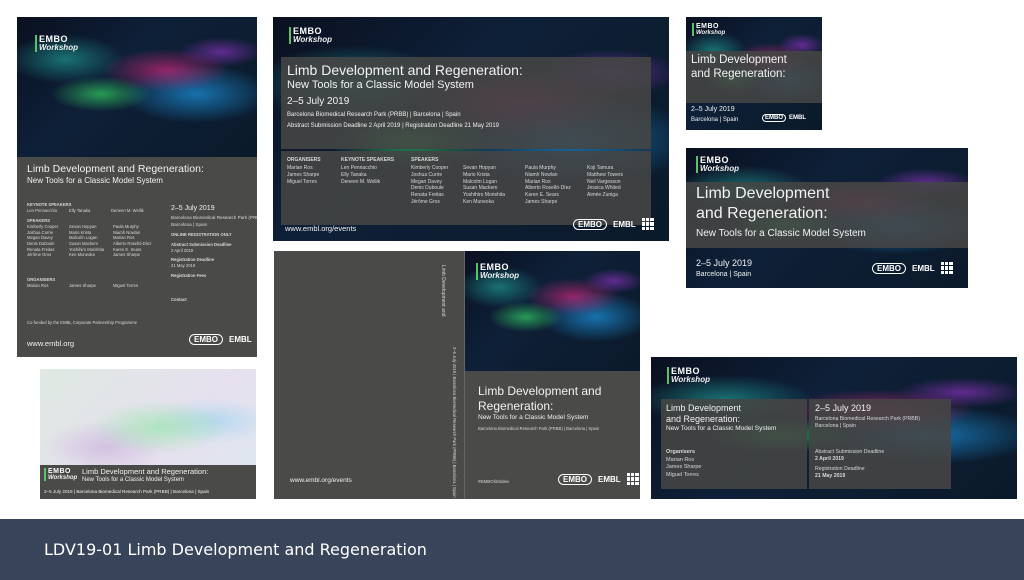  What do you see at coordinates (843, 408) in the screenshot?
I see `wide-banner-dates: 2–5 July 2019` at bounding box center [843, 408].